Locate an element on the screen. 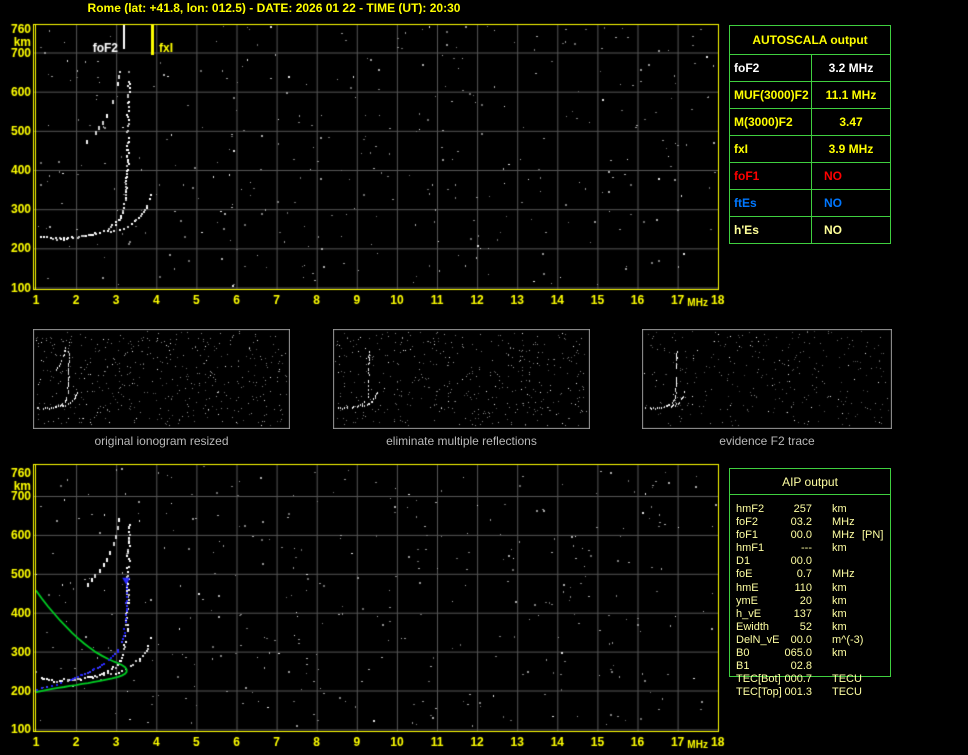  parameter-label: h_vE is located at coordinates (749, 613).